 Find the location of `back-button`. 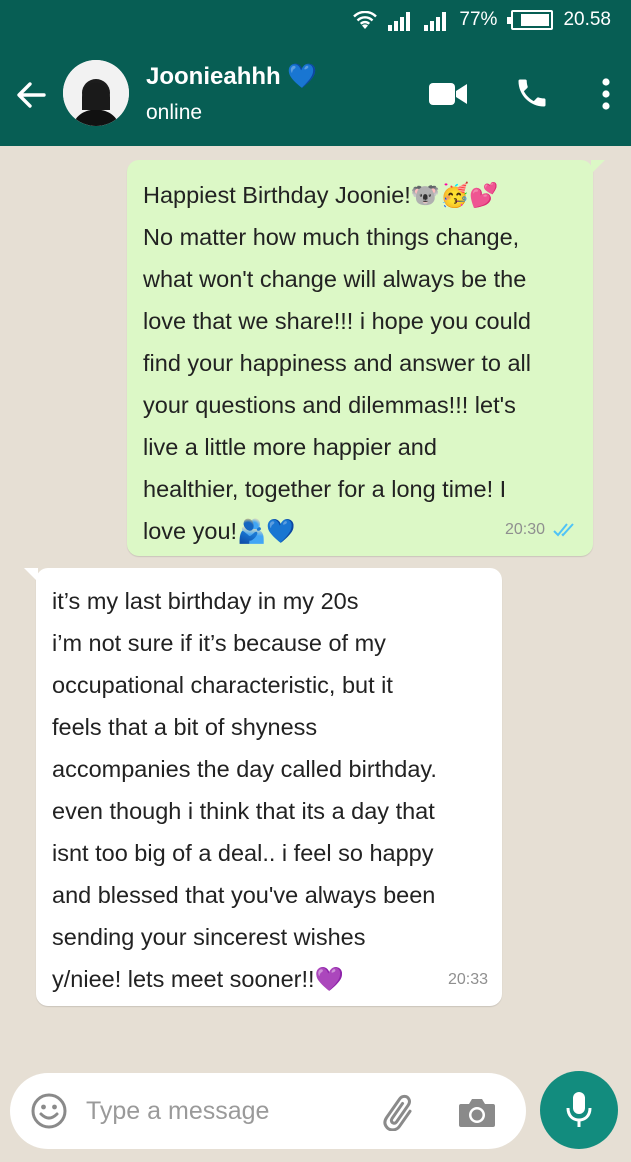

back-button is located at coordinates (31, 95).